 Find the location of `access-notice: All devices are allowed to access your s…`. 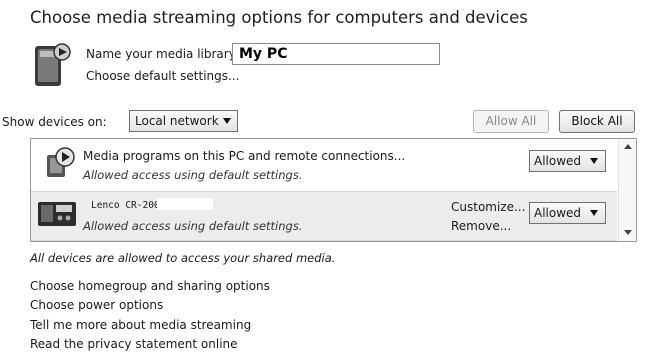

access-notice: All devices are allowed to access your s… is located at coordinates (183, 258).